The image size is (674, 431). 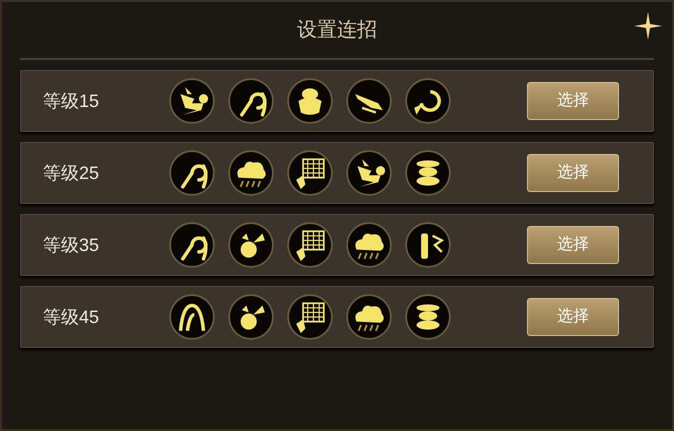 What do you see at coordinates (71, 245) in the screenshot?
I see `level-label: 等级35` at bounding box center [71, 245].